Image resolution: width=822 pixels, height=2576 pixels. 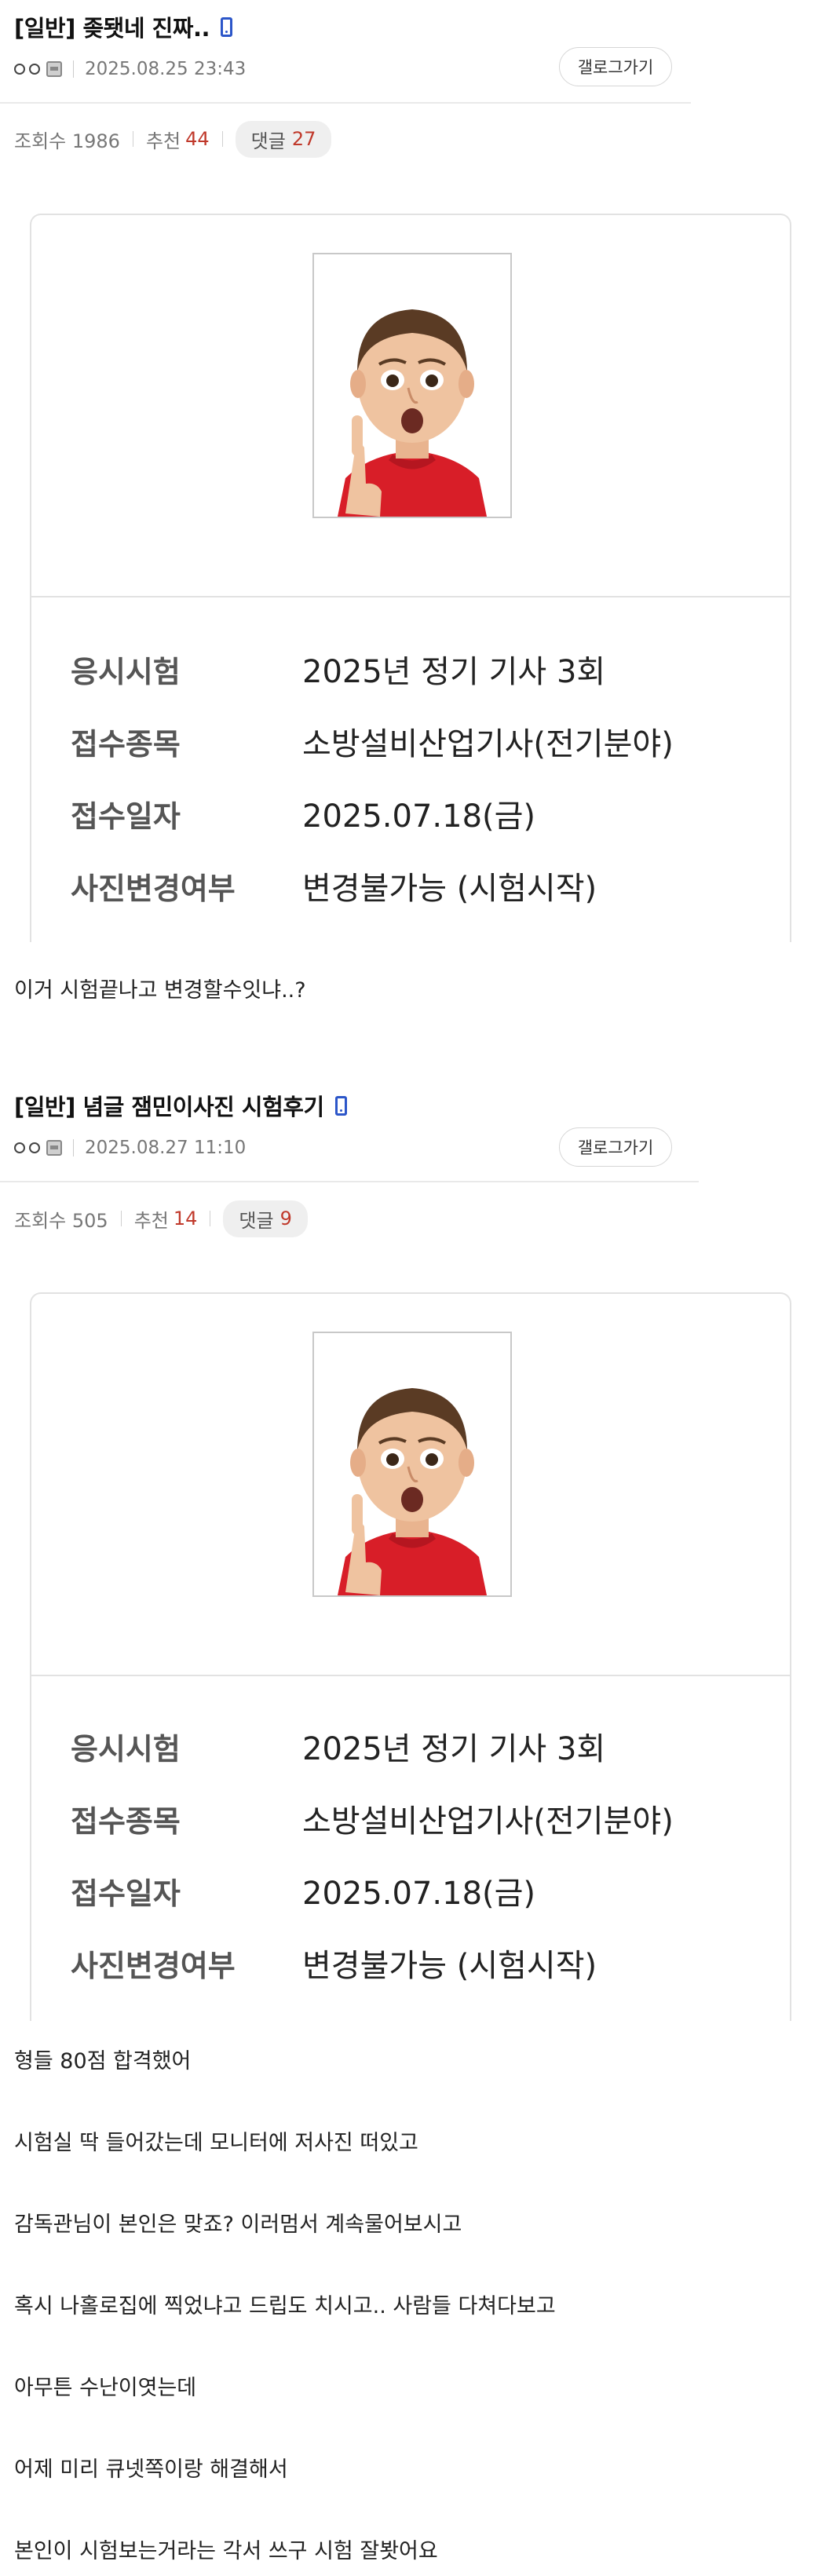 What do you see at coordinates (166, 1148) in the screenshot?
I see `post-date: 2025.08.27 11:10` at bounding box center [166, 1148].